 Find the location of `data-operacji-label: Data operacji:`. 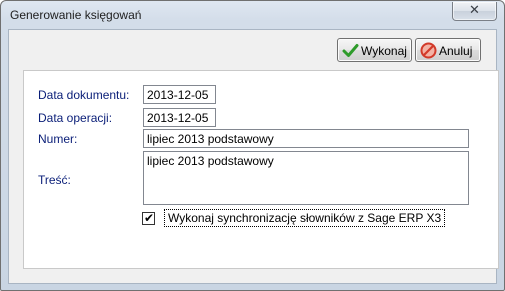

data-operacji-label: Data operacji: is located at coordinates (75, 118).